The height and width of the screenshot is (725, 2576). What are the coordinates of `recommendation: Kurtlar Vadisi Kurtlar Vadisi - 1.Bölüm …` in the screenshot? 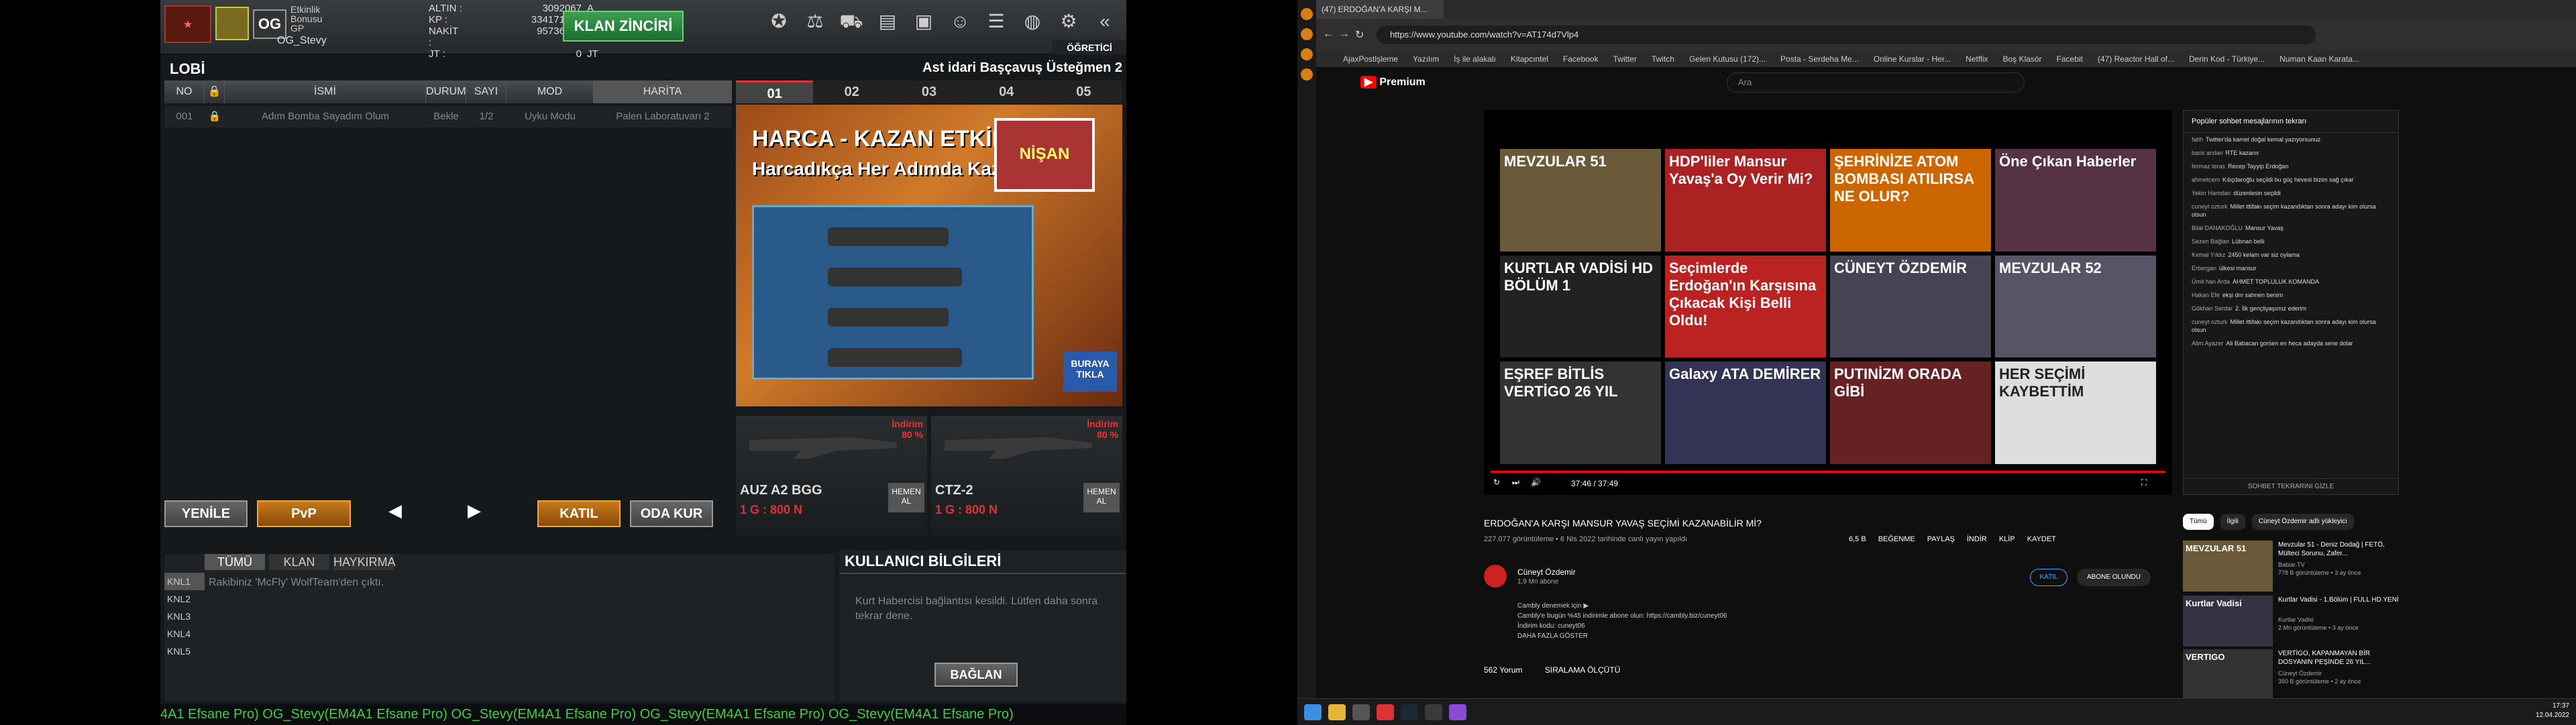 It's located at (2291, 621).